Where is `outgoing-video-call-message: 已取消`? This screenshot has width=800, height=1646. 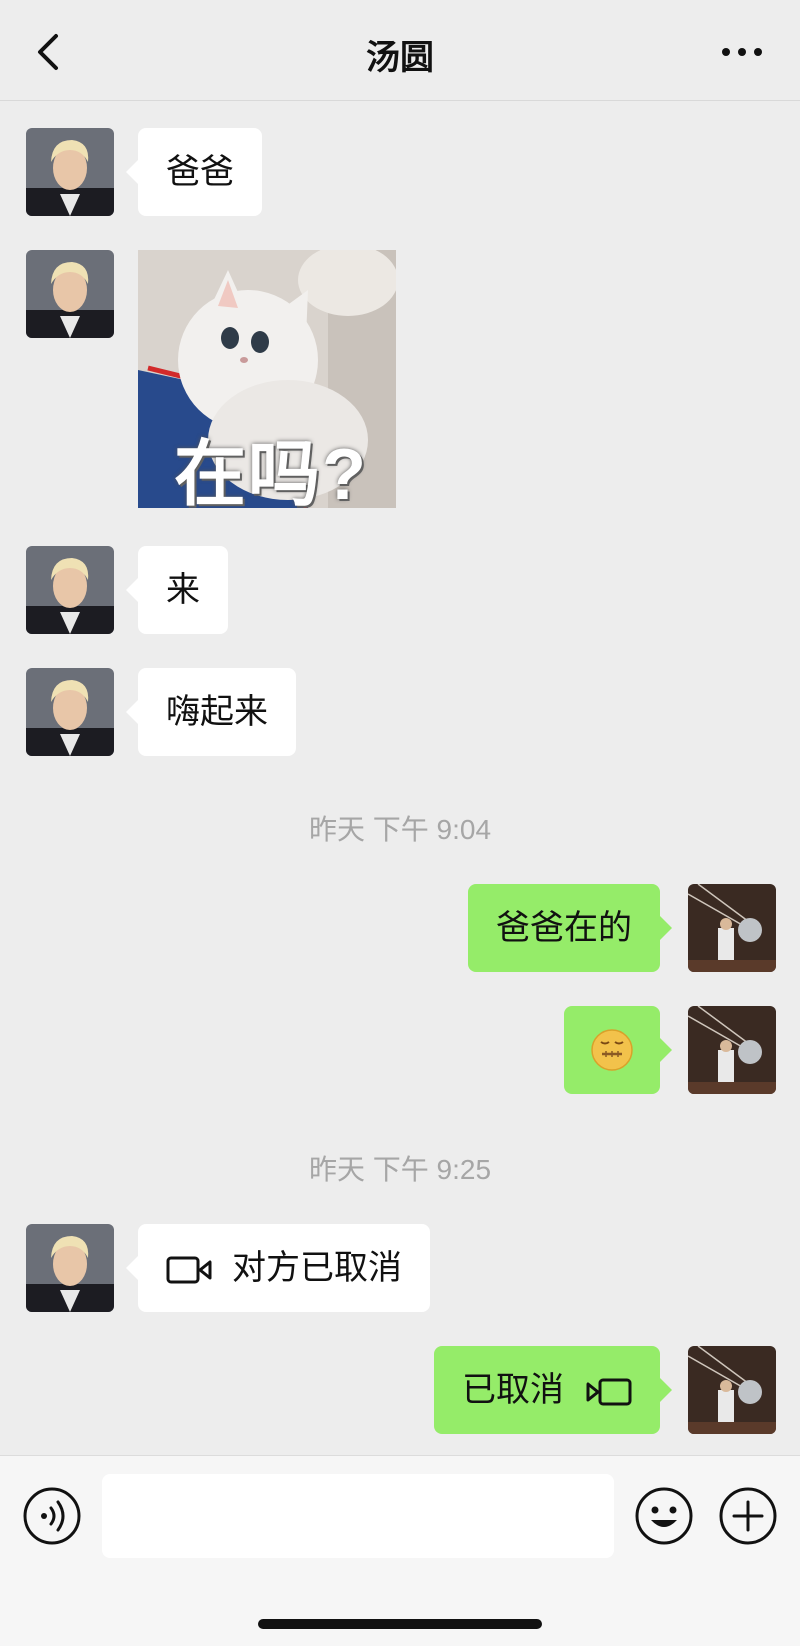 outgoing-video-call-message: 已取消 is located at coordinates (553, 1390).